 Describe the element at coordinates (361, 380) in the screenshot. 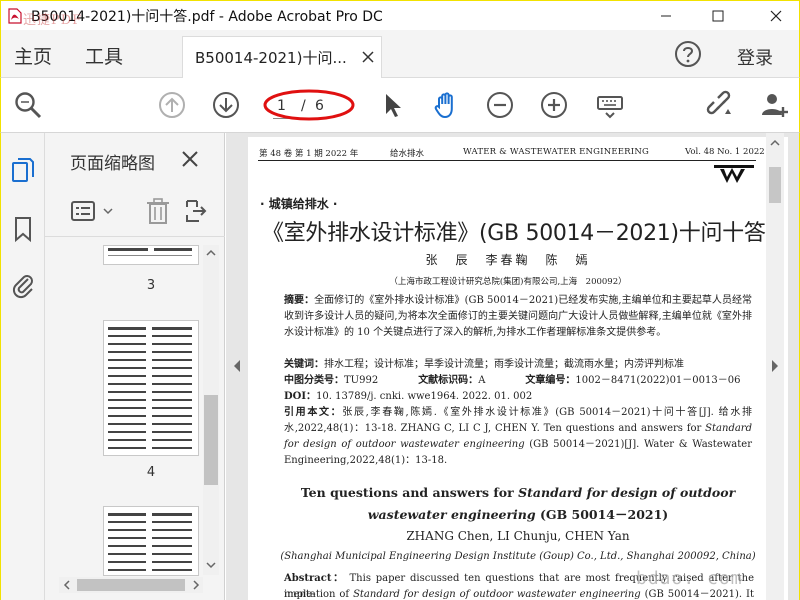

I see `clc-value: TU992` at that location.